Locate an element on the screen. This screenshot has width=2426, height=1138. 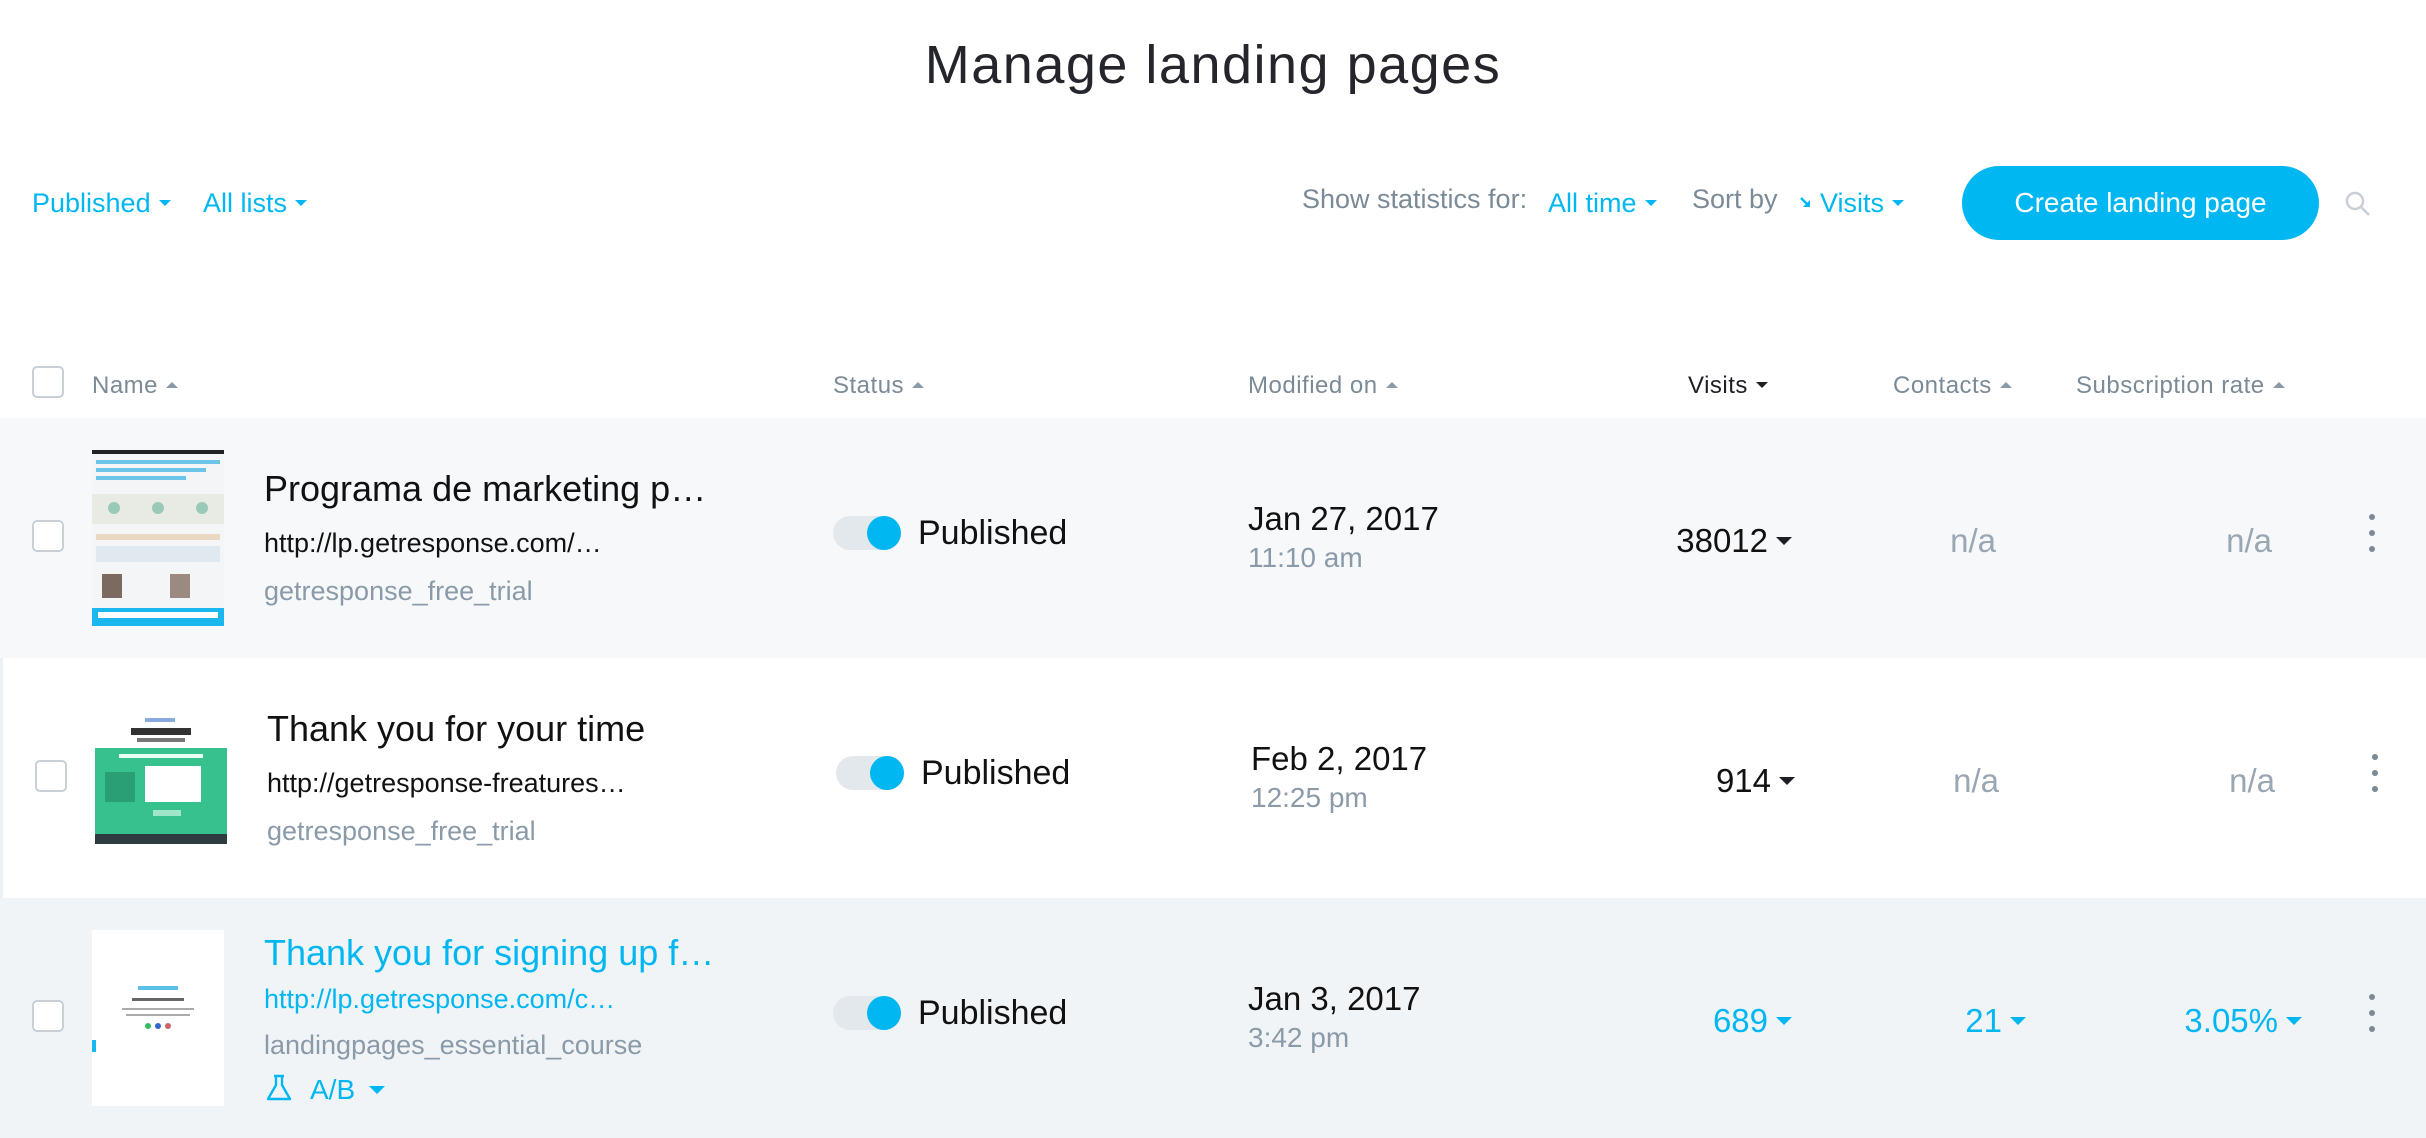
column-header-visits: Visits is located at coordinates (1728, 386).